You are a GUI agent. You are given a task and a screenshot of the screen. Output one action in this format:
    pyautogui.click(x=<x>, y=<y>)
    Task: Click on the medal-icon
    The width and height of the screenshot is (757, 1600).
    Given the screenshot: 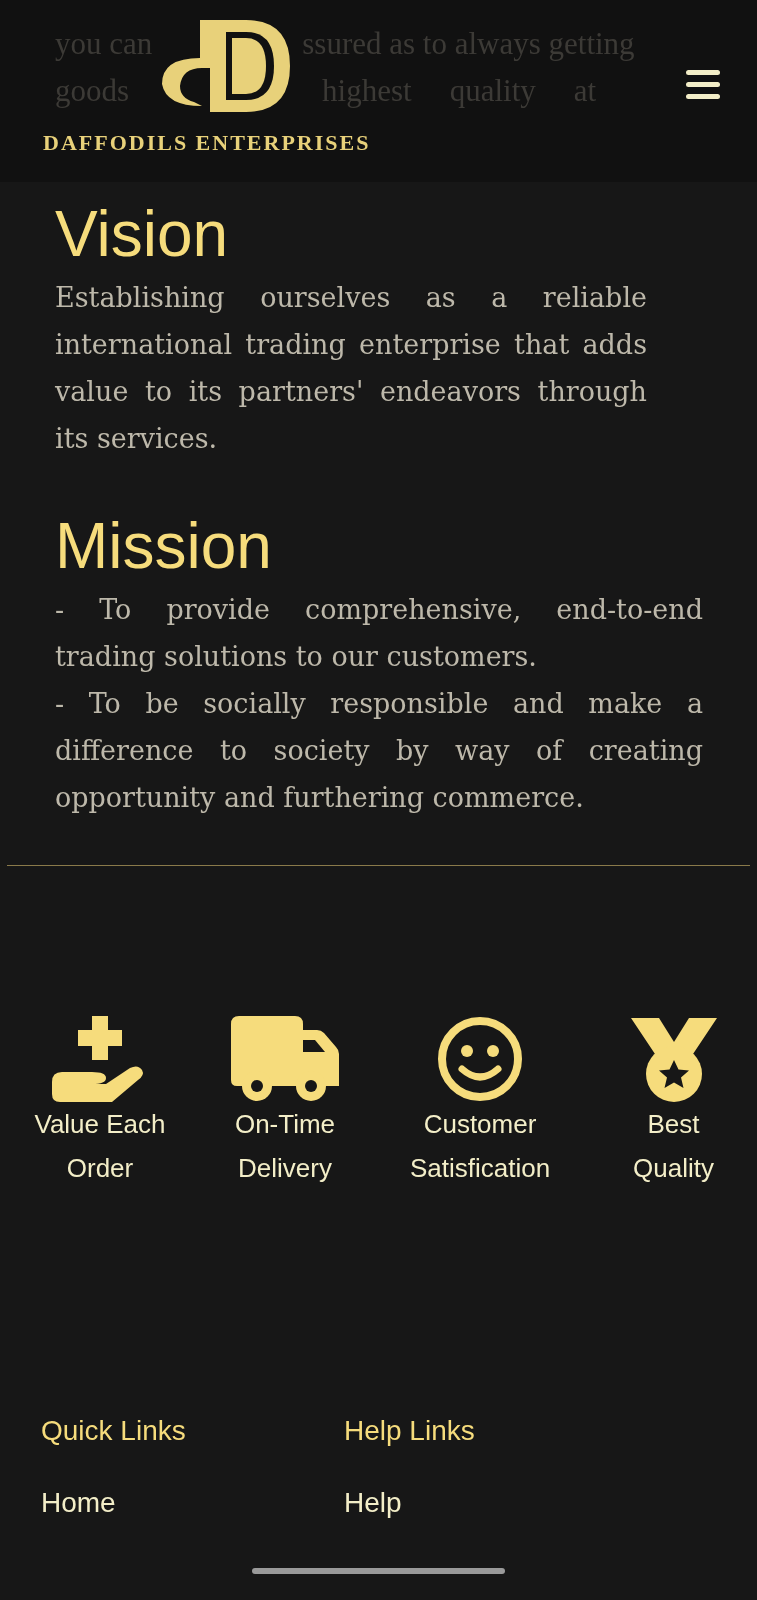 What is the action you would take?
    pyautogui.click(x=673, y=1059)
    